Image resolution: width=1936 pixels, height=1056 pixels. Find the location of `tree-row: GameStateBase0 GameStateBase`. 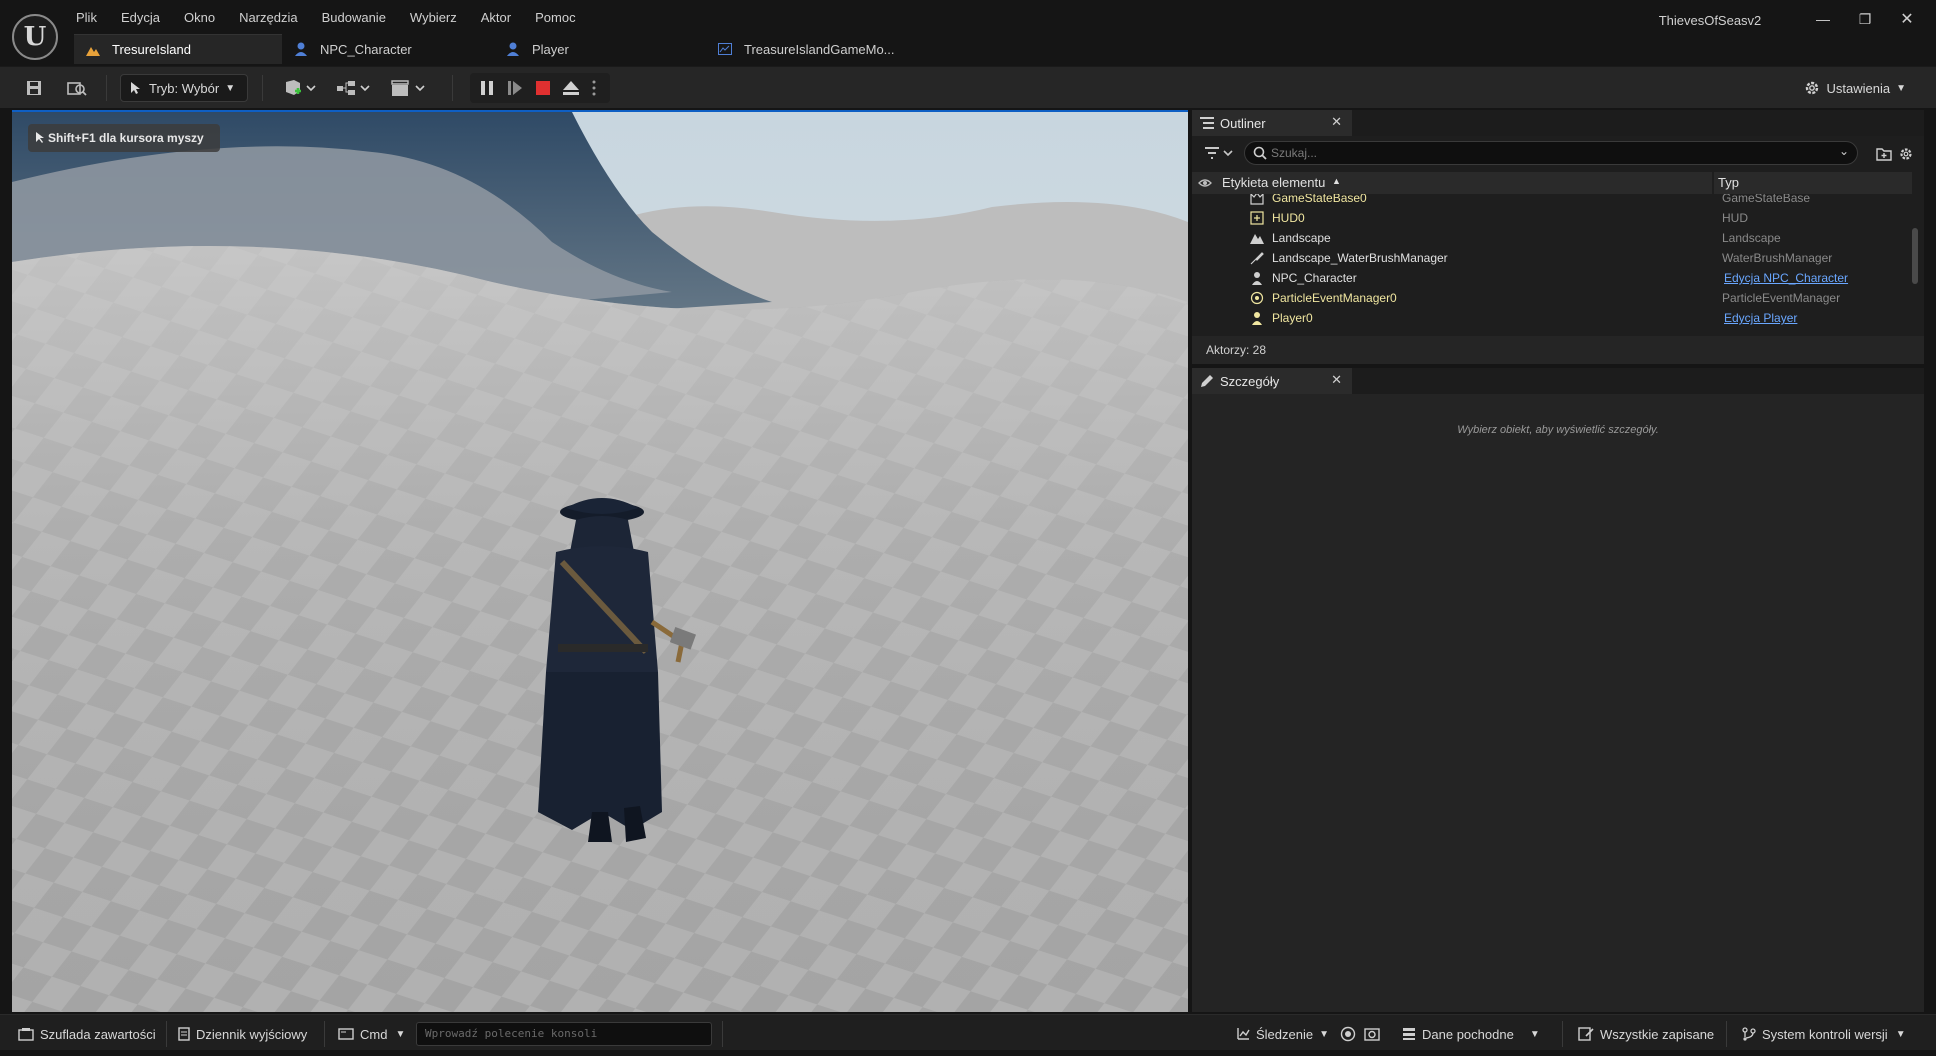

tree-row: GameStateBase0 GameStateBase is located at coordinates (1552, 201).